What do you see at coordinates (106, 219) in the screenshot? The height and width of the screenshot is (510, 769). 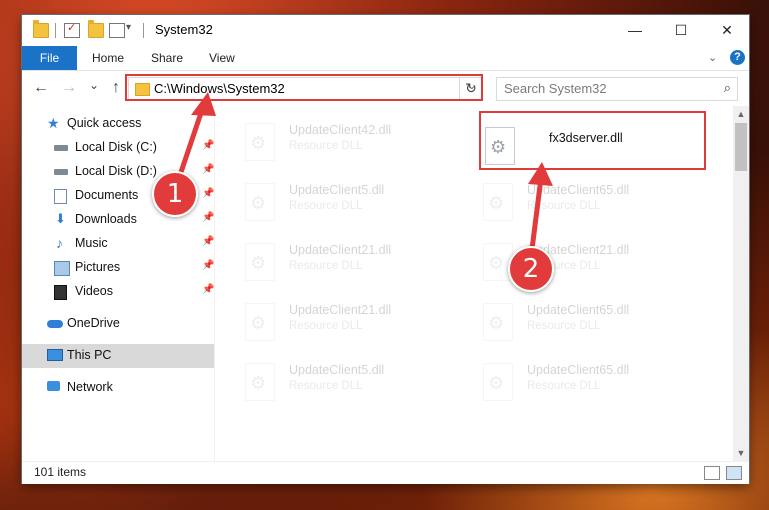 I see `sidebar-item-label: Downloads` at bounding box center [106, 219].